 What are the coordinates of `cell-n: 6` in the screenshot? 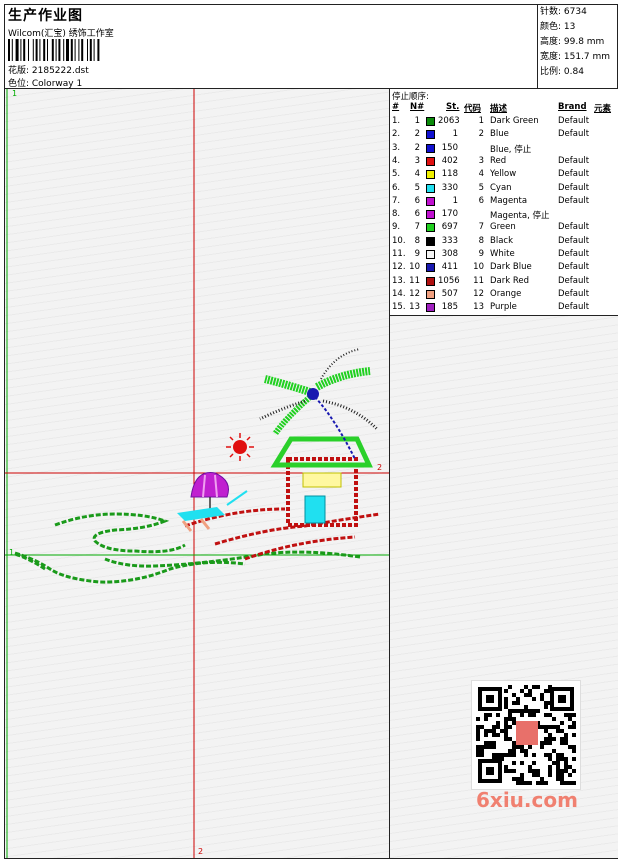 It's located at (417, 200).